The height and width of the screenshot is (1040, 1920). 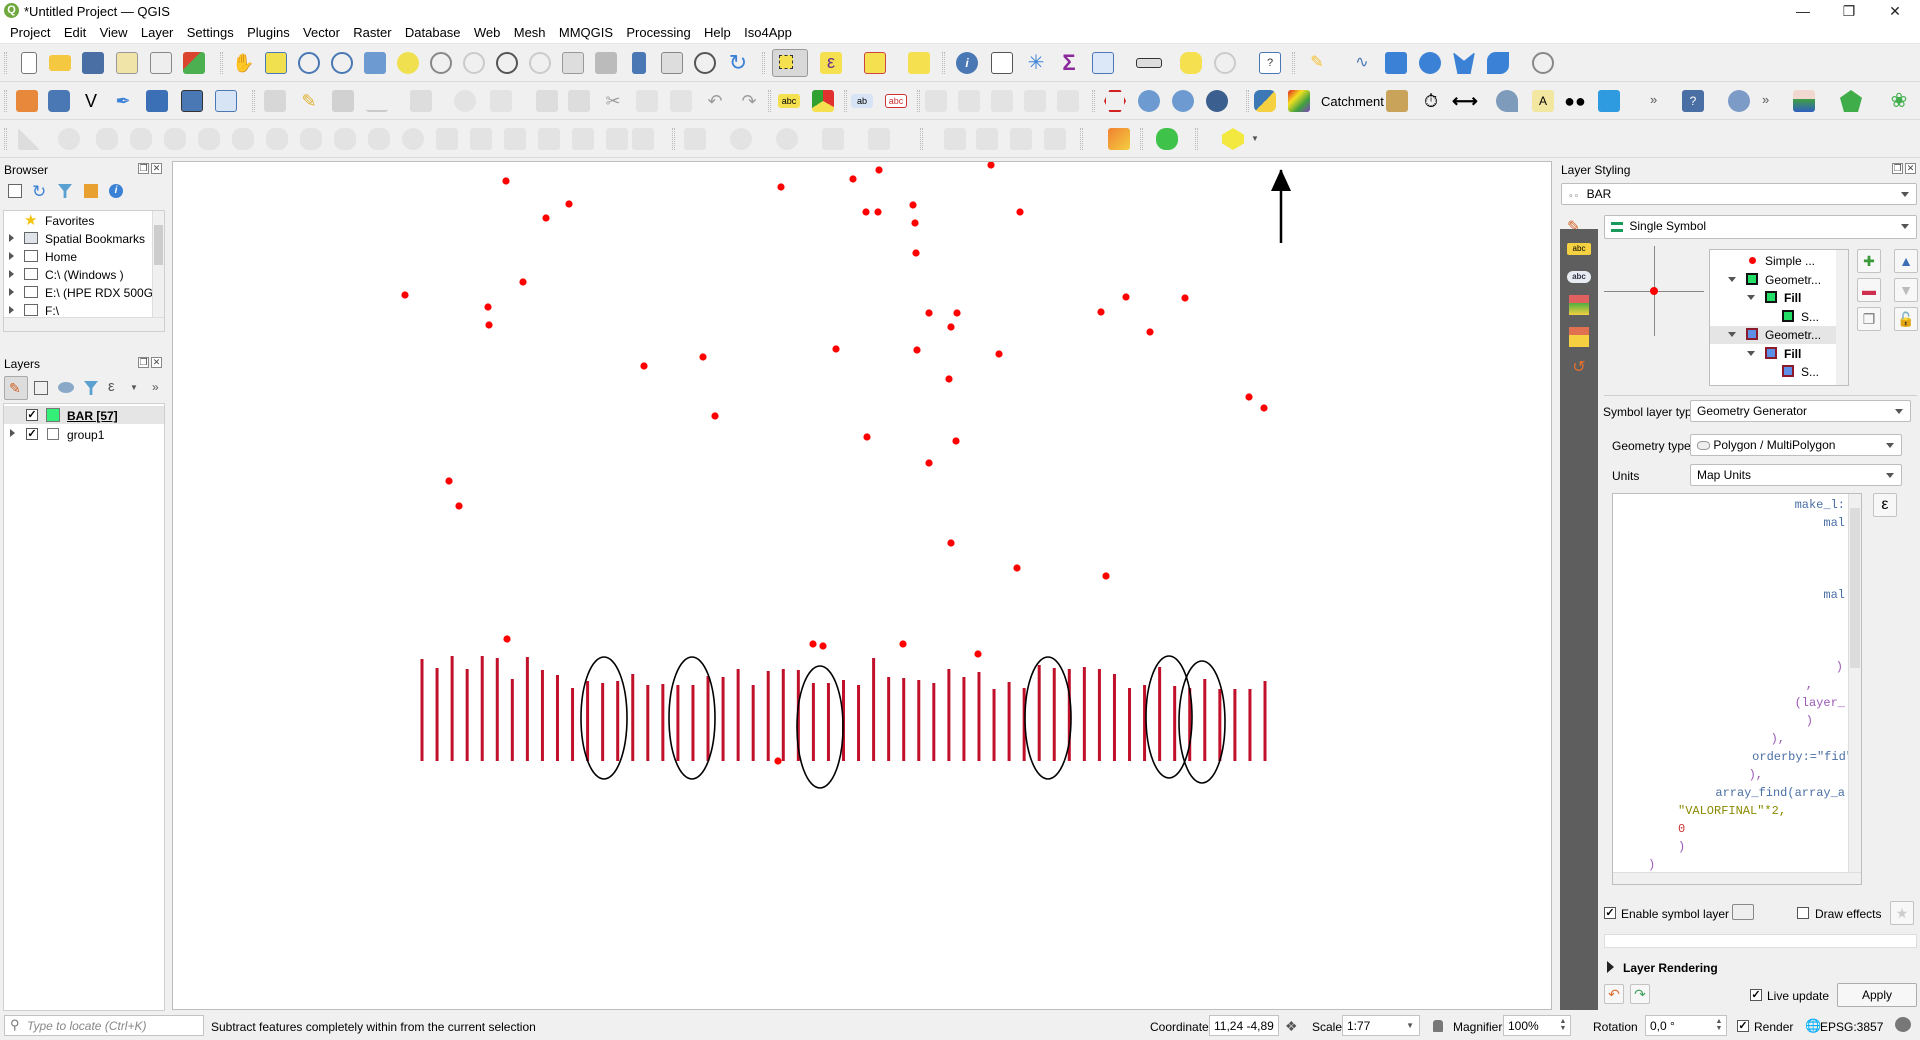 What do you see at coordinates (441, 63) in the screenshot?
I see `zoom-to-layer-icon` at bounding box center [441, 63].